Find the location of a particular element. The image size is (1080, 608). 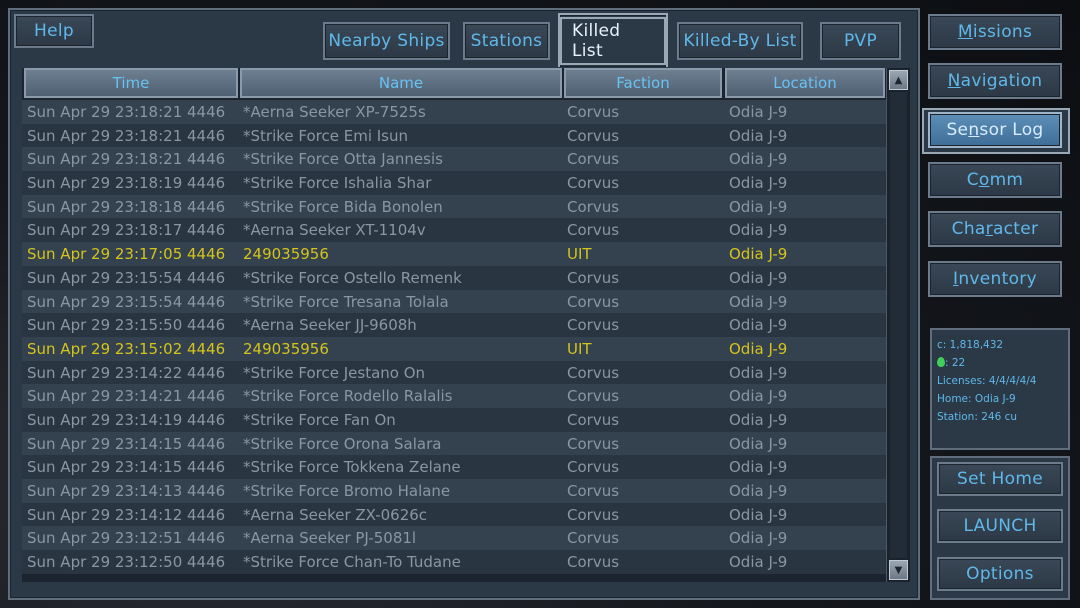

scrollbar-track is located at coordinates (898, 325).